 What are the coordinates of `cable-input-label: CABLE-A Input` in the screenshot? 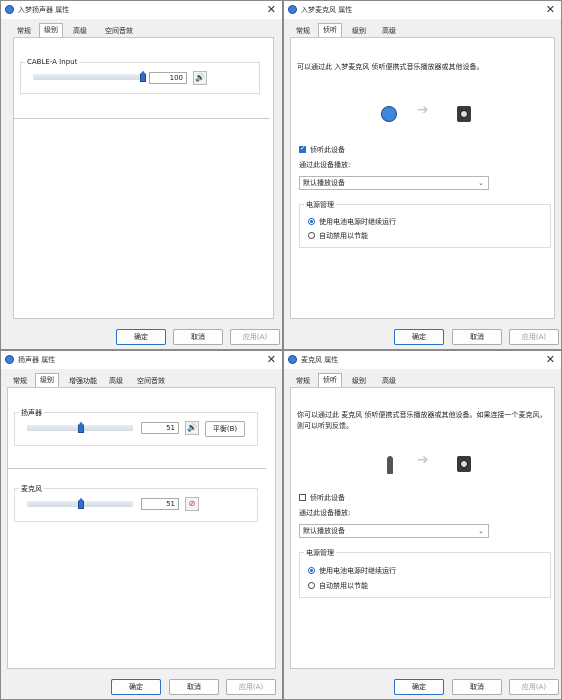 It's located at (52, 62).